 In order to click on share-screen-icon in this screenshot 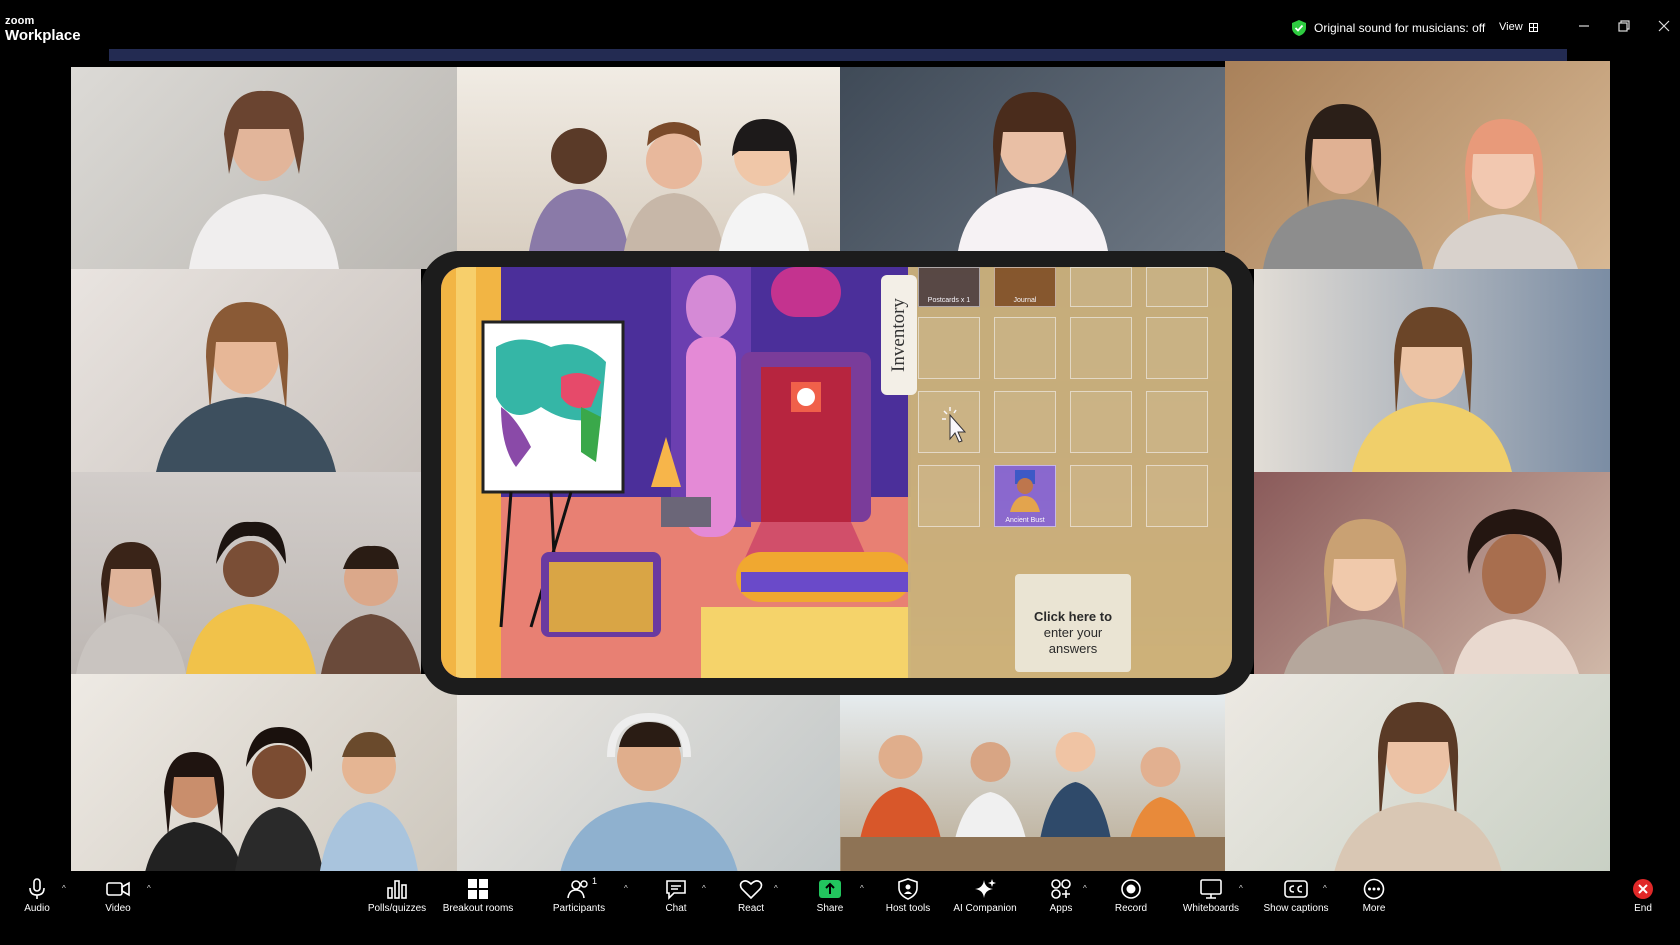, I will do `click(830, 889)`.